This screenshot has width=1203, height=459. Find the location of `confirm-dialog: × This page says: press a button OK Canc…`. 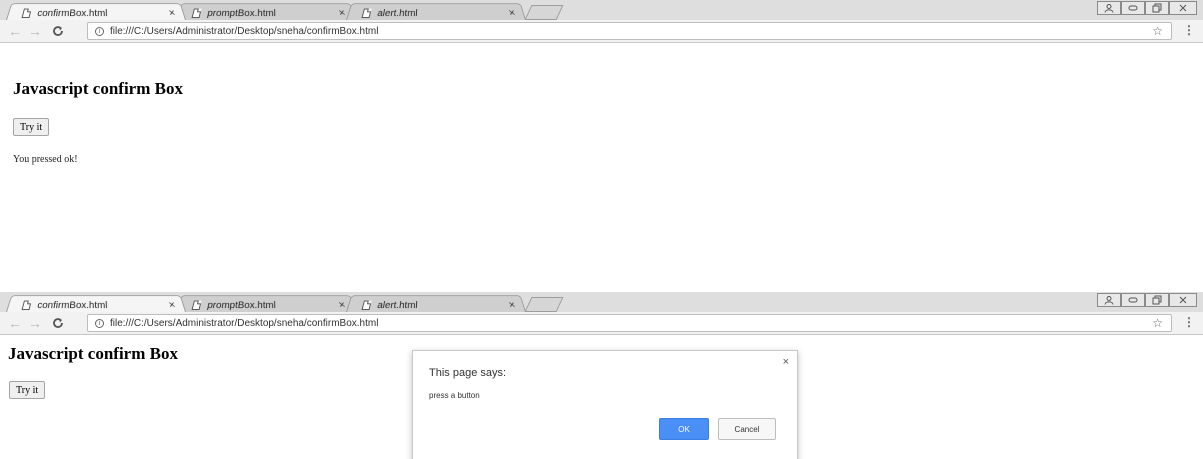

confirm-dialog: × This page says: press a button OK Canc… is located at coordinates (605, 404).